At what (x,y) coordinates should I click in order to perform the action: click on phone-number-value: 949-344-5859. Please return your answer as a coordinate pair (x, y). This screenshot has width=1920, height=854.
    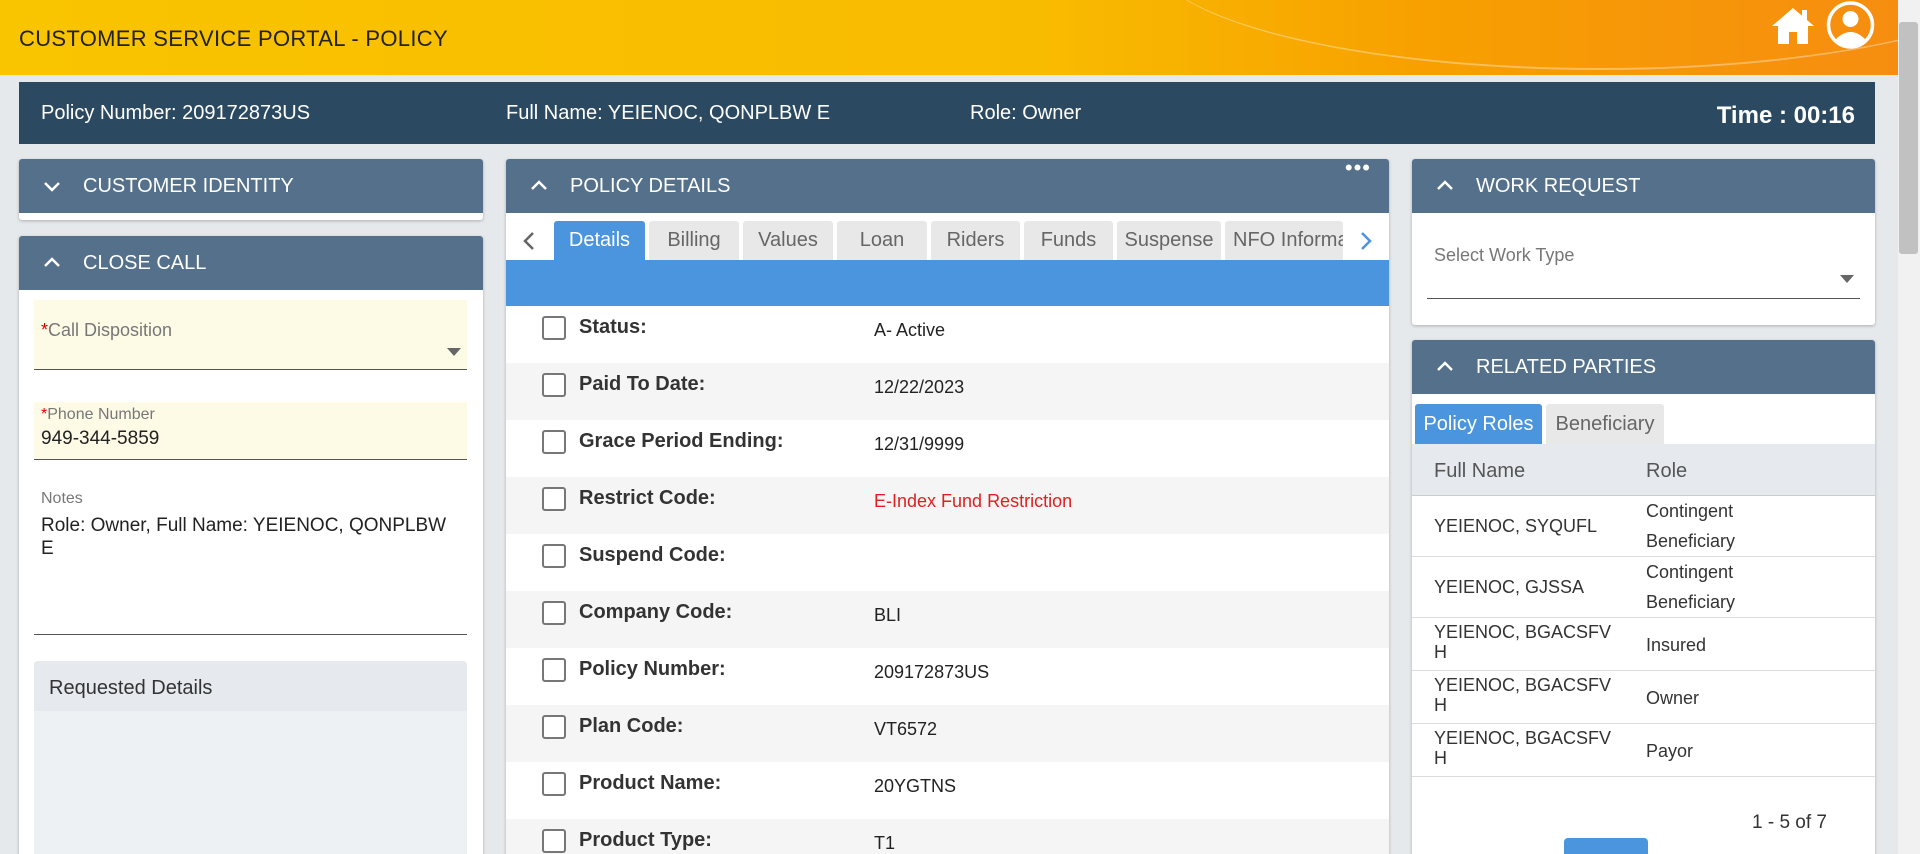
    Looking at the image, I should click on (100, 439).